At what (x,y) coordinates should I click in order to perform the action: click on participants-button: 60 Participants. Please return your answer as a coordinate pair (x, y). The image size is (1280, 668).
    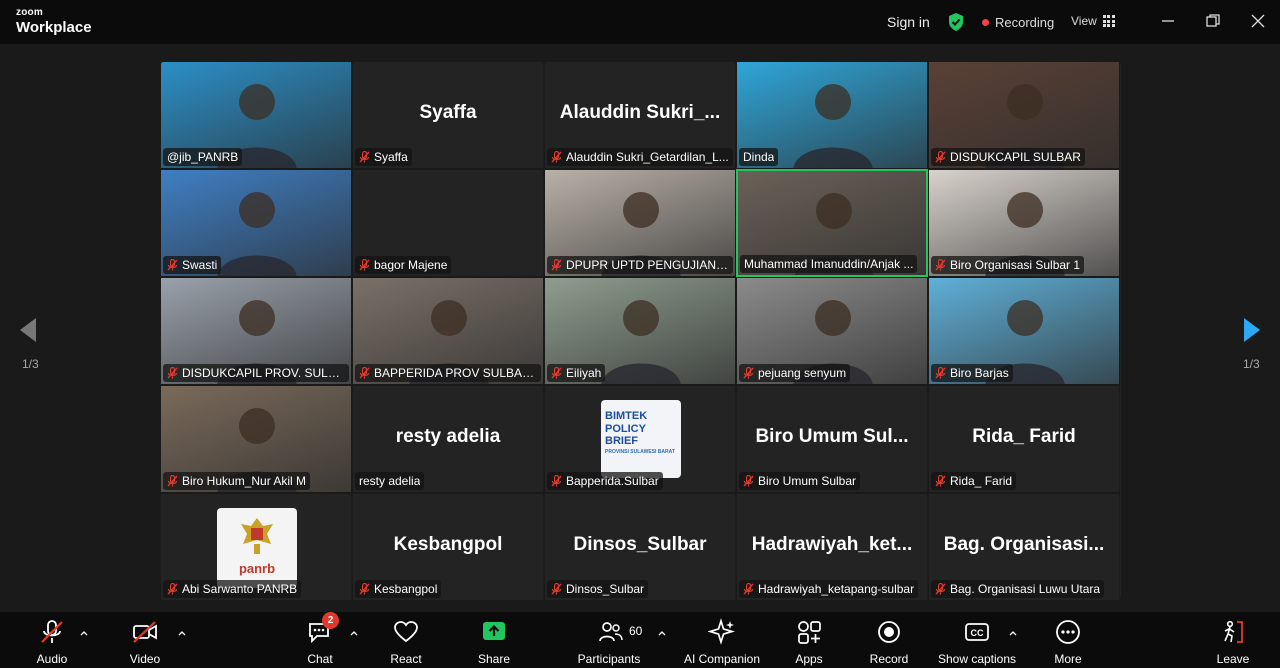
    Looking at the image, I should click on (609, 640).